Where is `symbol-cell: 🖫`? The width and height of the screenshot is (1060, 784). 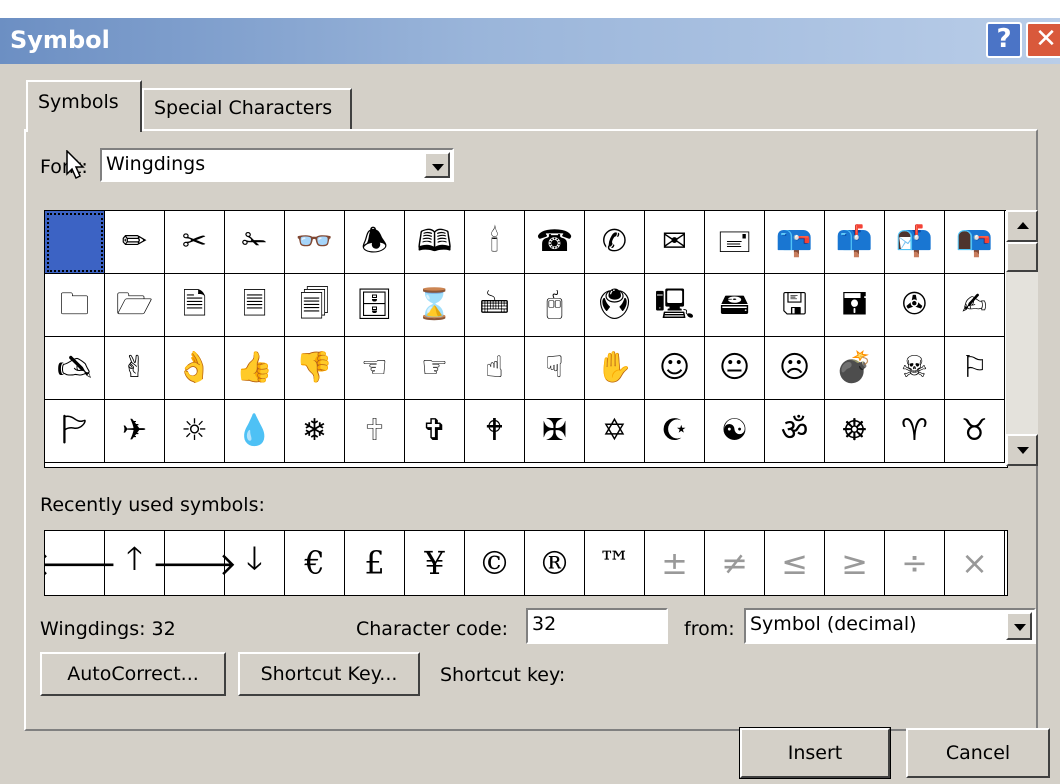 symbol-cell: 🖫 is located at coordinates (795, 305).